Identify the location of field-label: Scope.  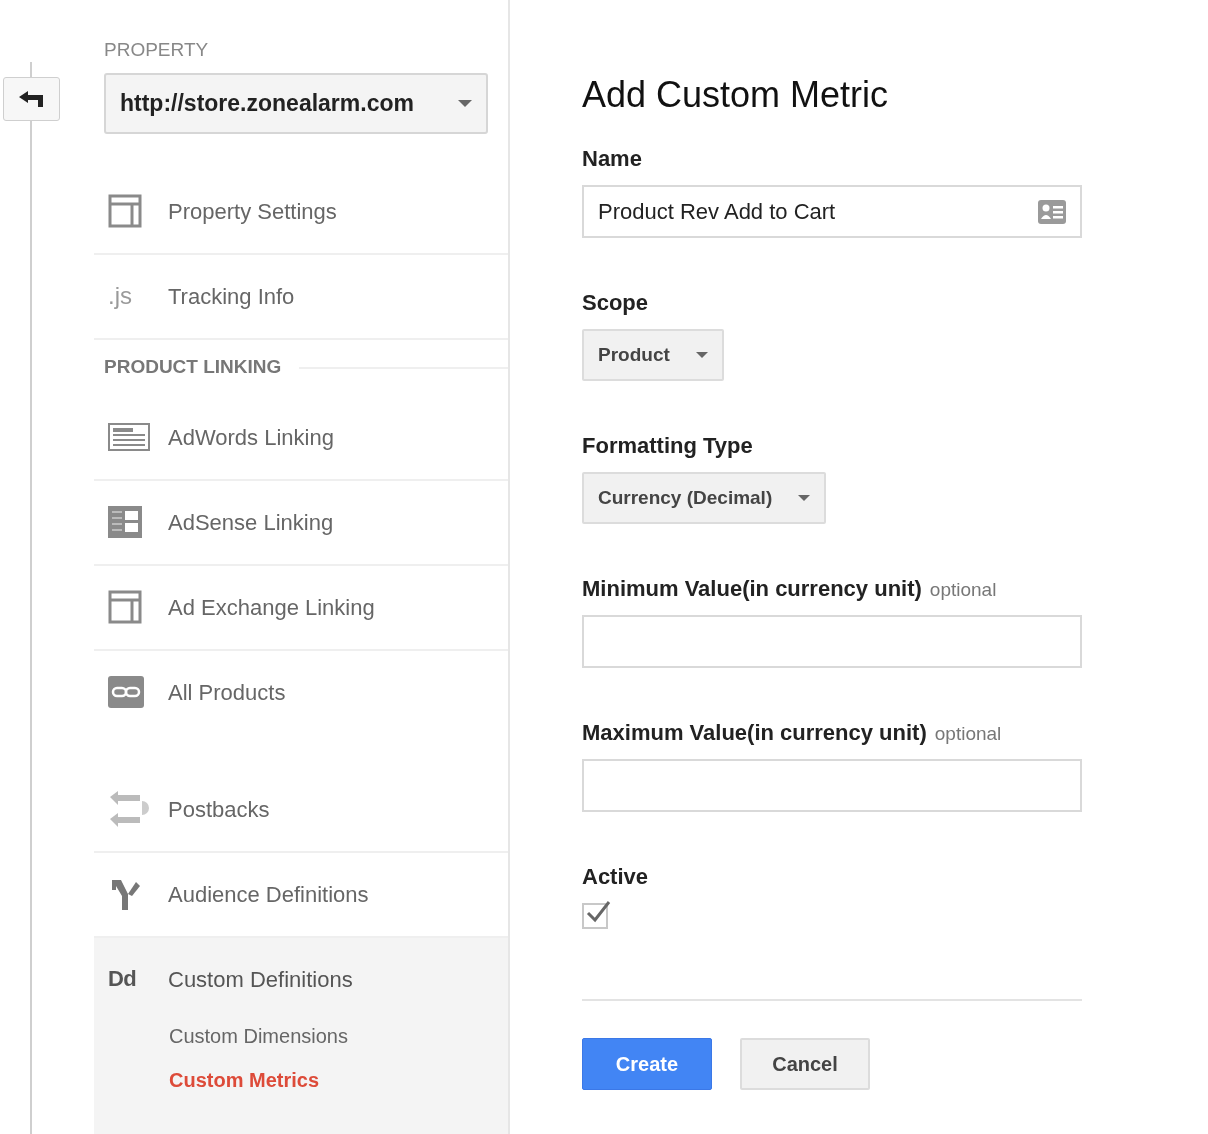
(615, 303).